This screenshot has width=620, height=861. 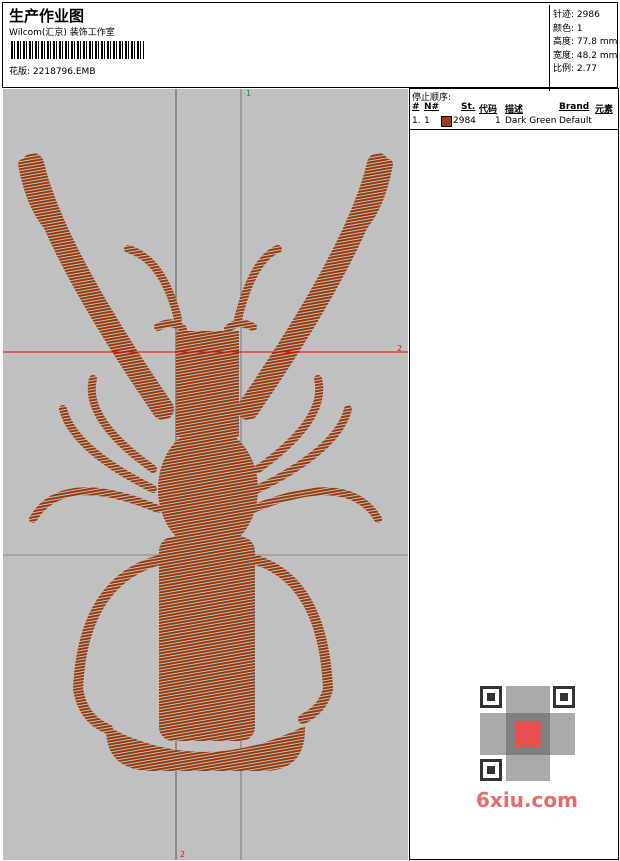 What do you see at coordinates (432, 107) in the screenshot?
I see `col-n: N#` at bounding box center [432, 107].